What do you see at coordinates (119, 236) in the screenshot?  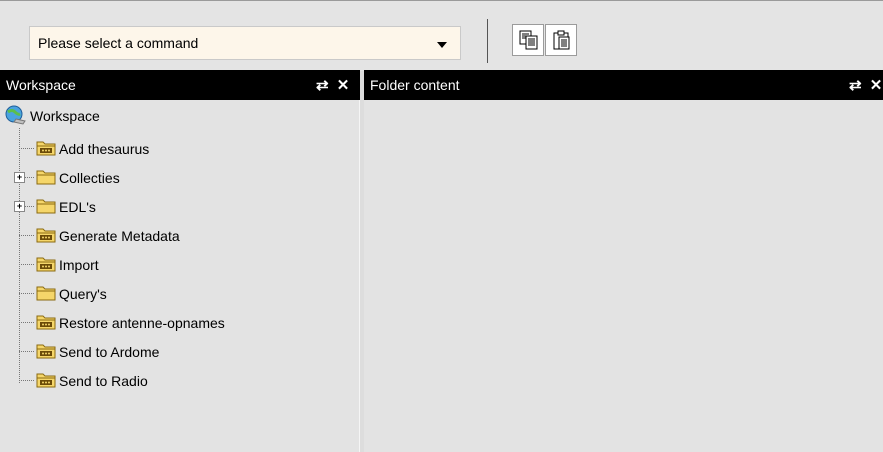 I see `tree-item-label: Generate Metadata` at bounding box center [119, 236].